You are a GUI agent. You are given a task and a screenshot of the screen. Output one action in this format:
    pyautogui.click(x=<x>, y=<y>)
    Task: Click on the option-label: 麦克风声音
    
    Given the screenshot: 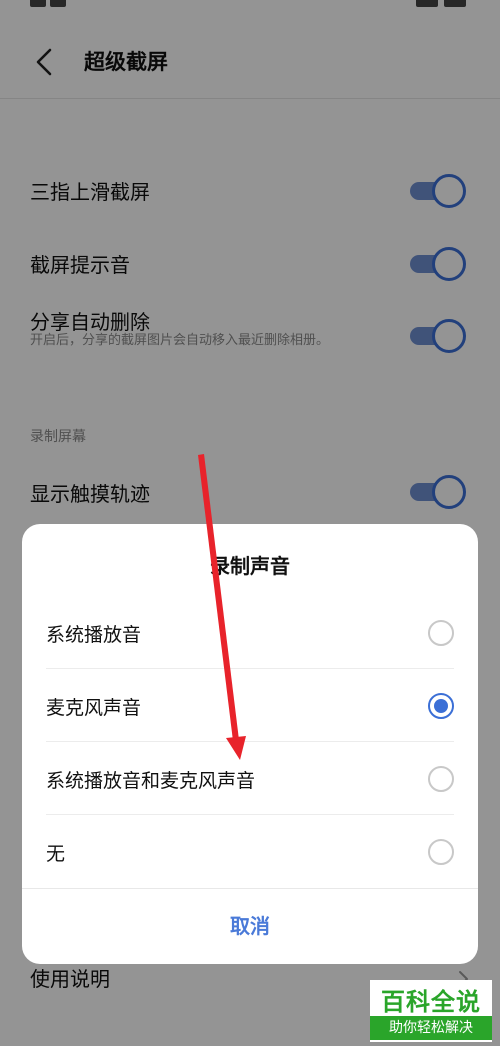 What is the action you would take?
    pyautogui.click(x=94, y=708)
    